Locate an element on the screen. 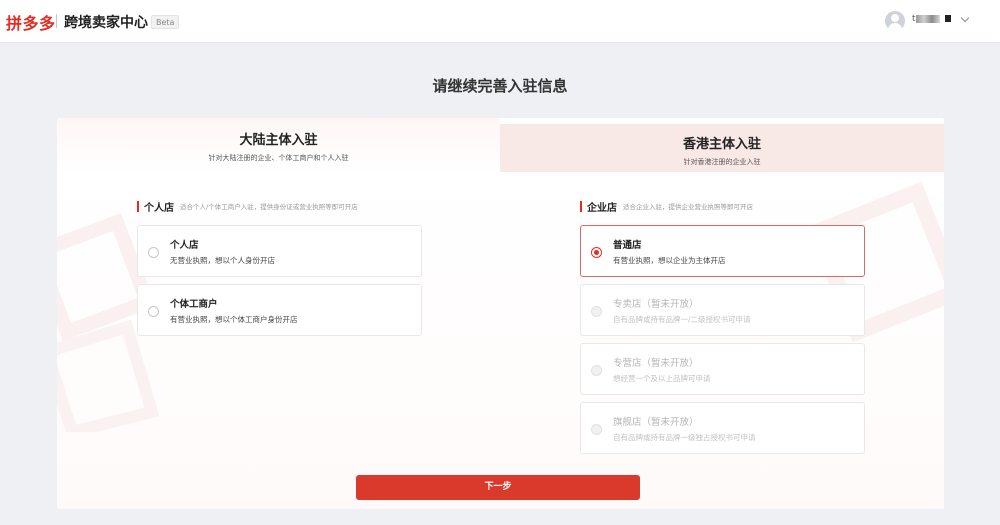 The width and height of the screenshot is (1000, 525). enterprise-section-header: 企业店 适合企业入驻，提供企业营业执照等即可开店 is located at coordinates (666, 207).